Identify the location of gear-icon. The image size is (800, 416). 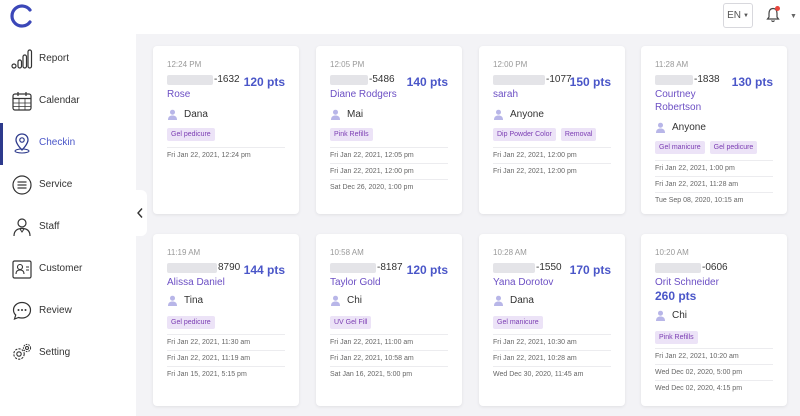
(22, 351).